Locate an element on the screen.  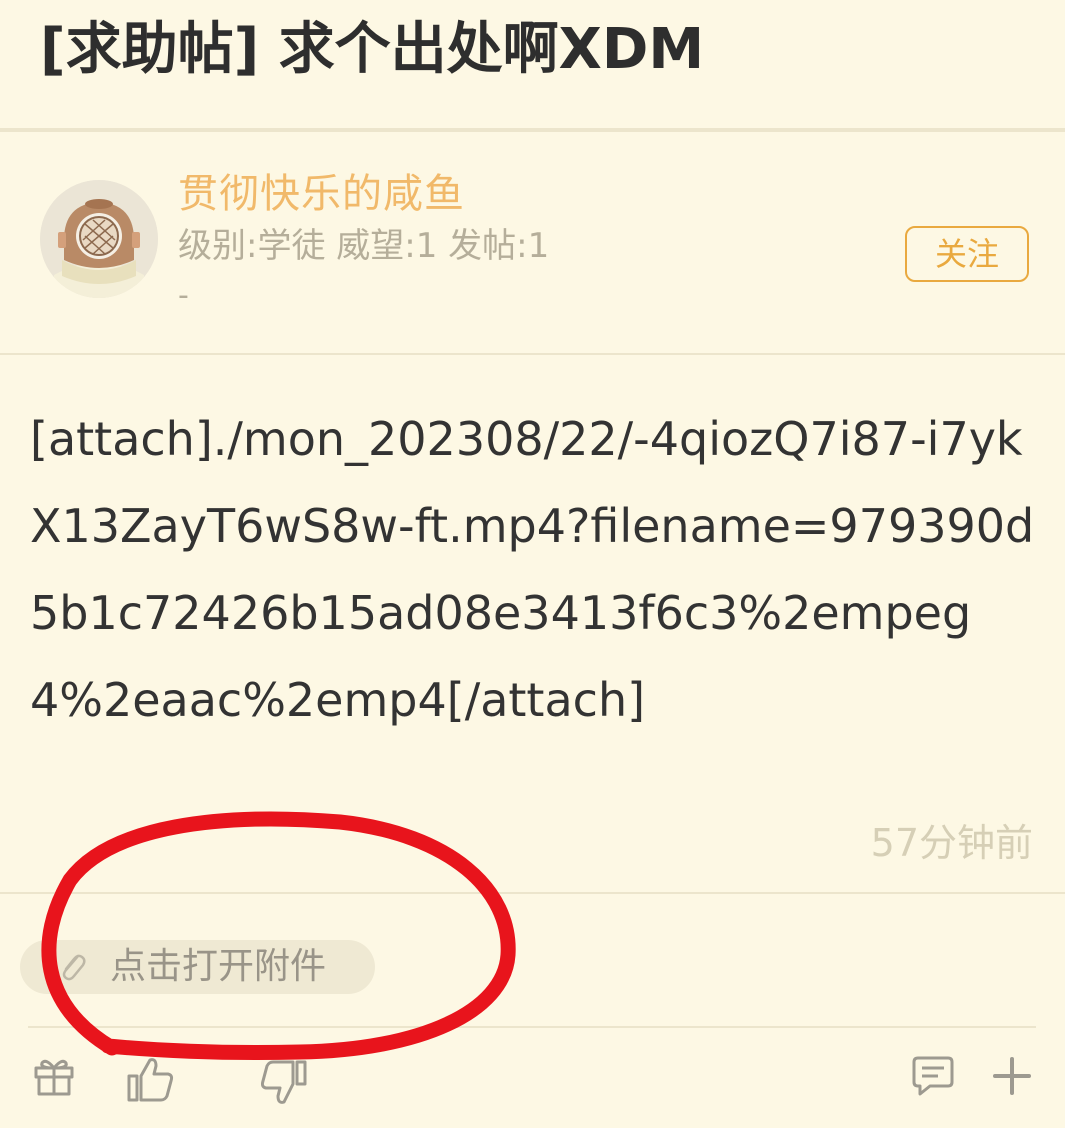
plus-icon is located at coordinates (1012, 1078).